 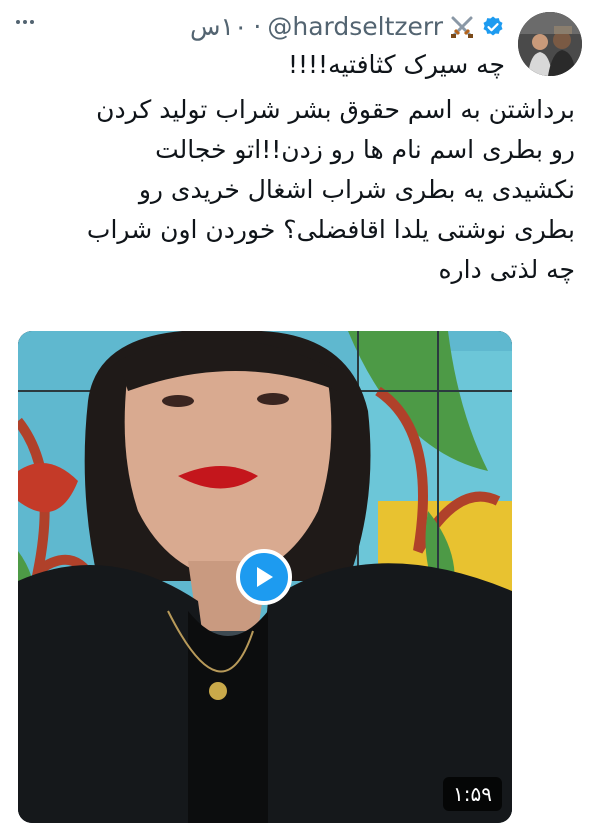 I want to click on more-options-button, so click(x=25, y=22).